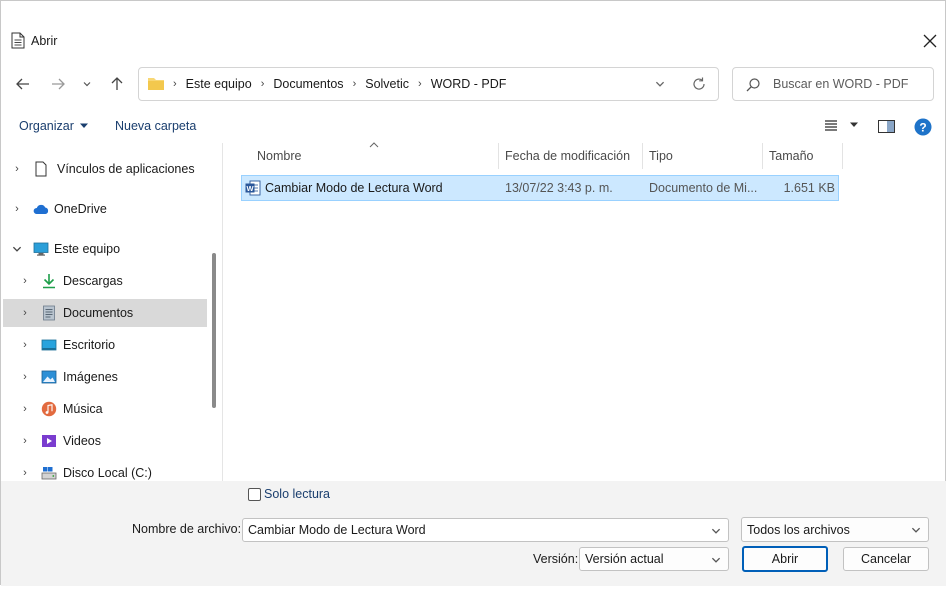 The width and height of the screenshot is (946, 610). I want to click on nav-item-vinculos: › Vínculos de aplicaciones, so click(105, 169).